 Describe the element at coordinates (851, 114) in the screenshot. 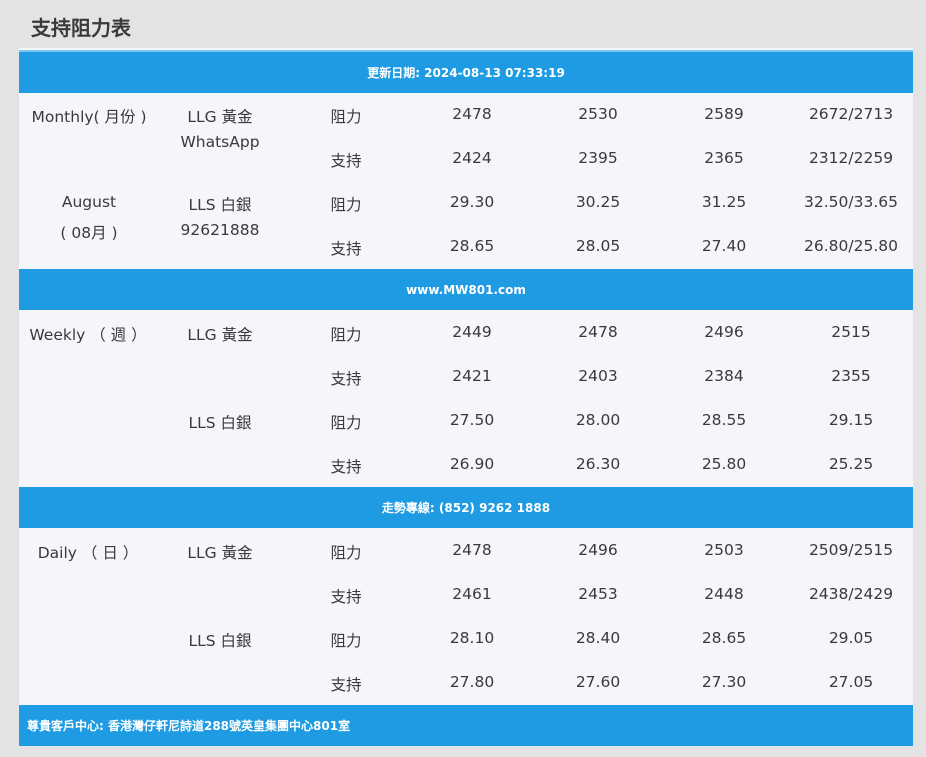

I see `monthly-row-0-value-3: 2672/2713` at that location.